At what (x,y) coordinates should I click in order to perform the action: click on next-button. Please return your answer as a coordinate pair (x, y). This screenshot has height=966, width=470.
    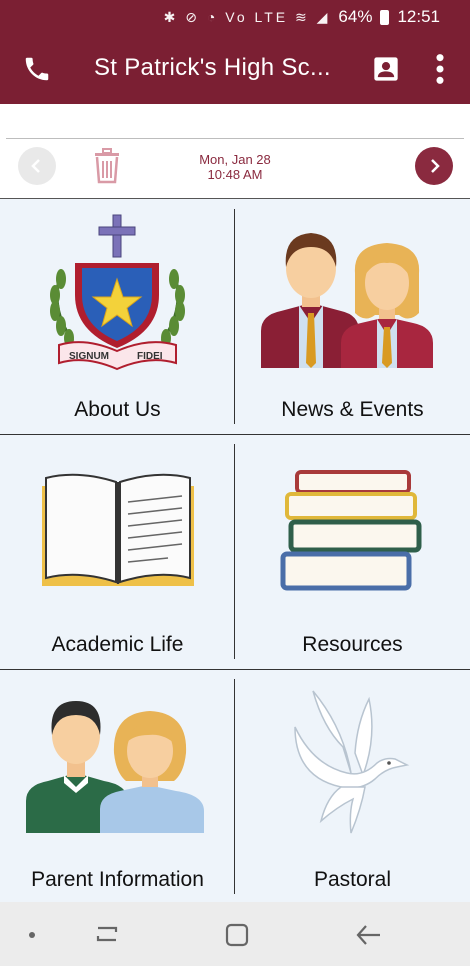
    Looking at the image, I should click on (434, 166).